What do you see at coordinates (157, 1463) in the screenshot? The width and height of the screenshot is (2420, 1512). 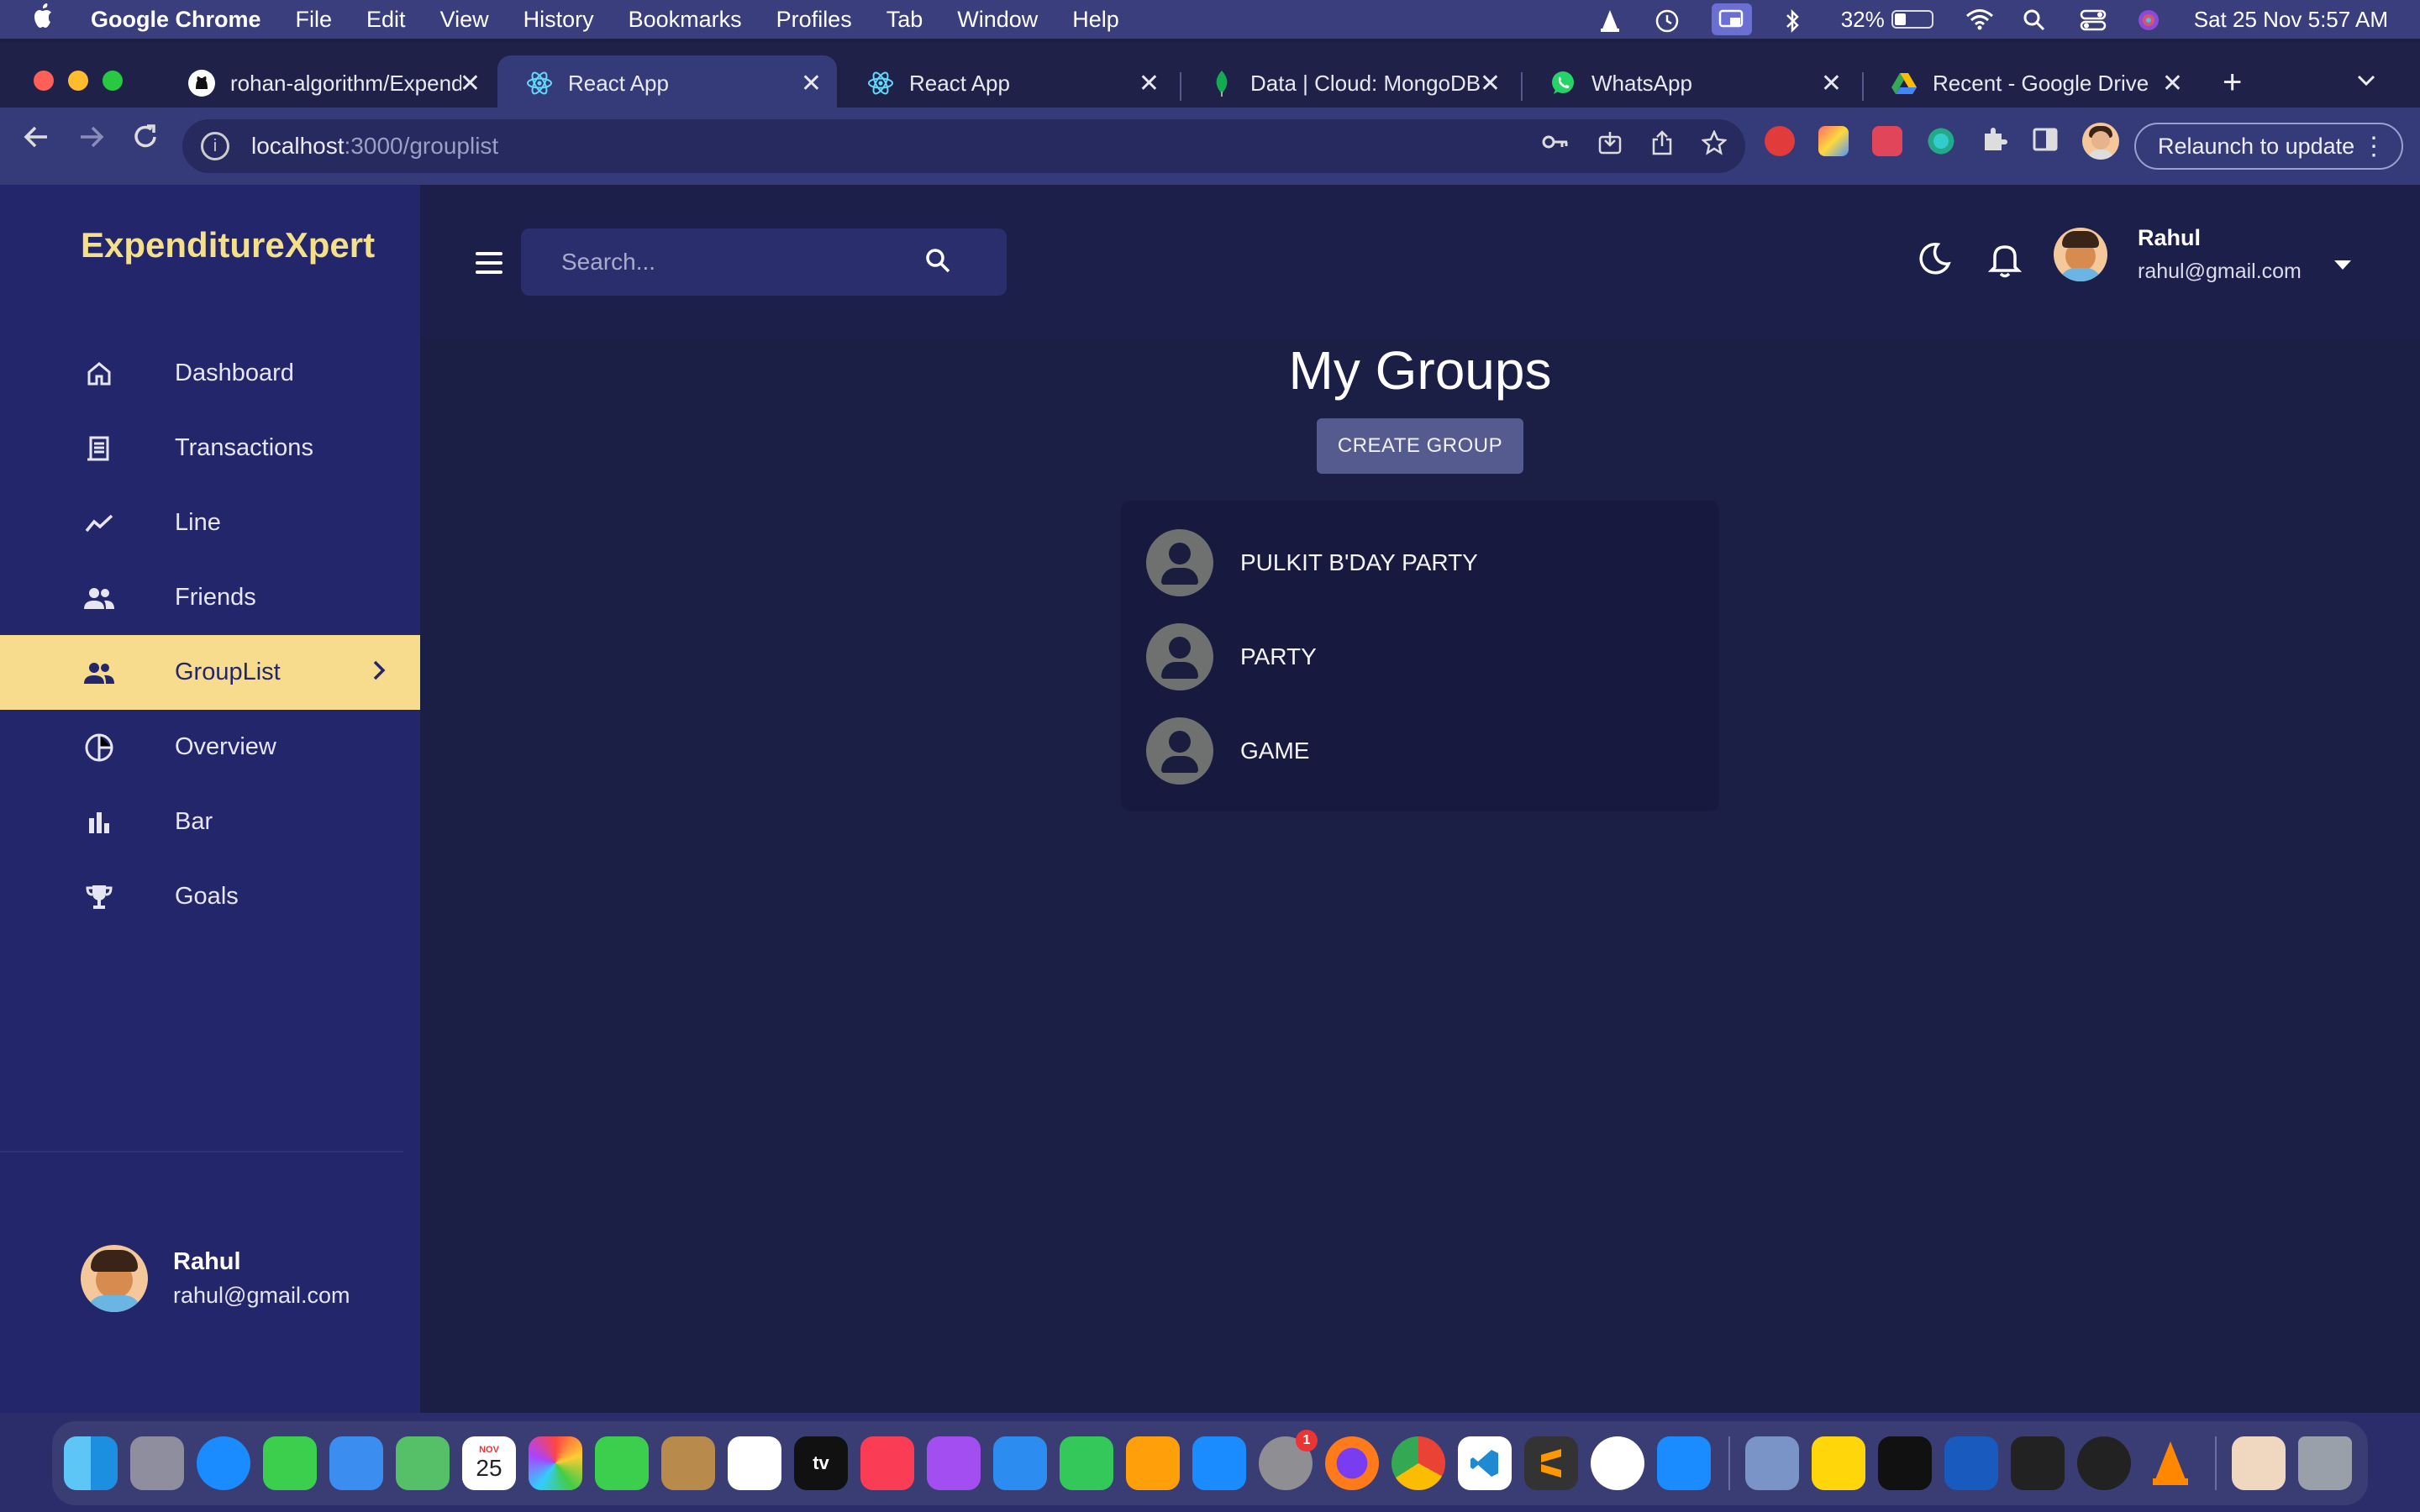 I see `launchpad-icon` at bounding box center [157, 1463].